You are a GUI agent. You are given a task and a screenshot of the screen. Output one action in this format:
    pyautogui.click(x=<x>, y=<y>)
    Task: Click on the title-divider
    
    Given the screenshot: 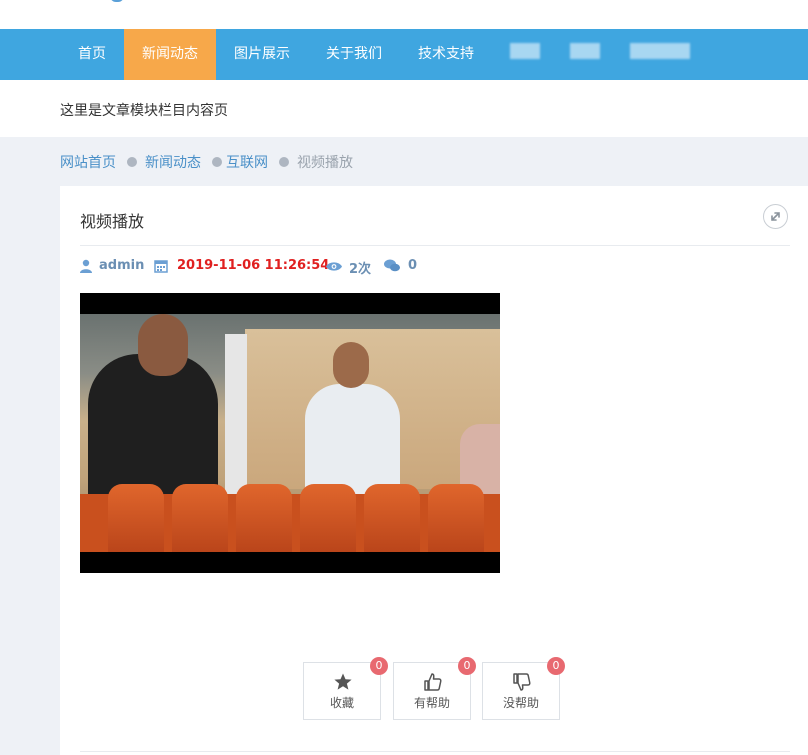 What is the action you would take?
    pyautogui.click(x=435, y=245)
    